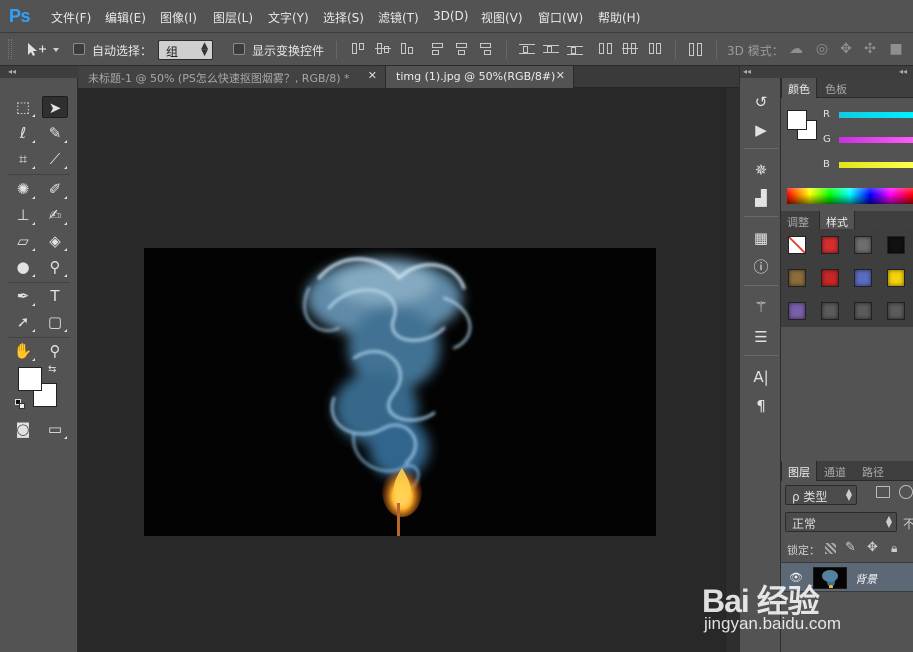 The width and height of the screenshot is (913, 652). Describe the element at coordinates (55, 296) in the screenshot. I see `type-icon: T` at that location.